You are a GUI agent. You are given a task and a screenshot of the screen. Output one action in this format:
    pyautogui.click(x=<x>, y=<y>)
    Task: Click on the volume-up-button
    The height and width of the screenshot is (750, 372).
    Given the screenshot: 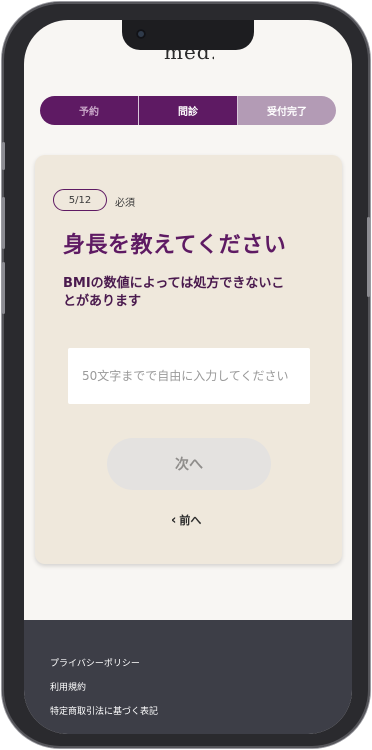 What is the action you would take?
    pyautogui.click(x=3, y=223)
    